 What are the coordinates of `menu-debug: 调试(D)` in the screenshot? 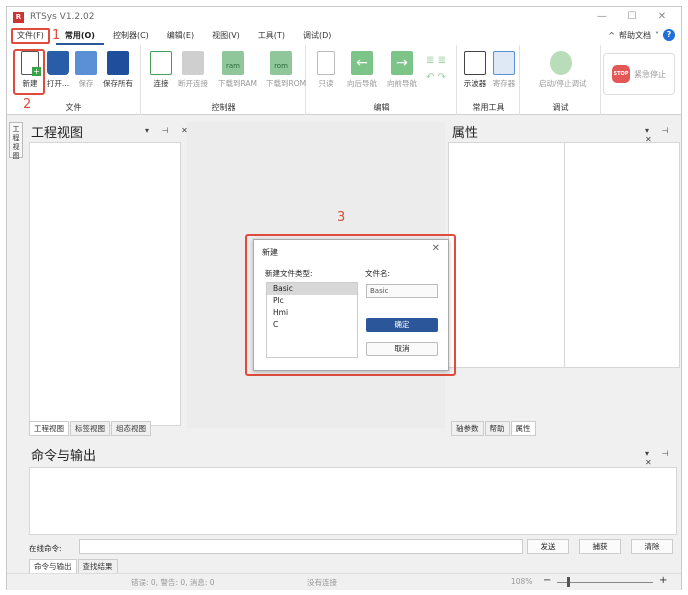 It's located at (317, 36).